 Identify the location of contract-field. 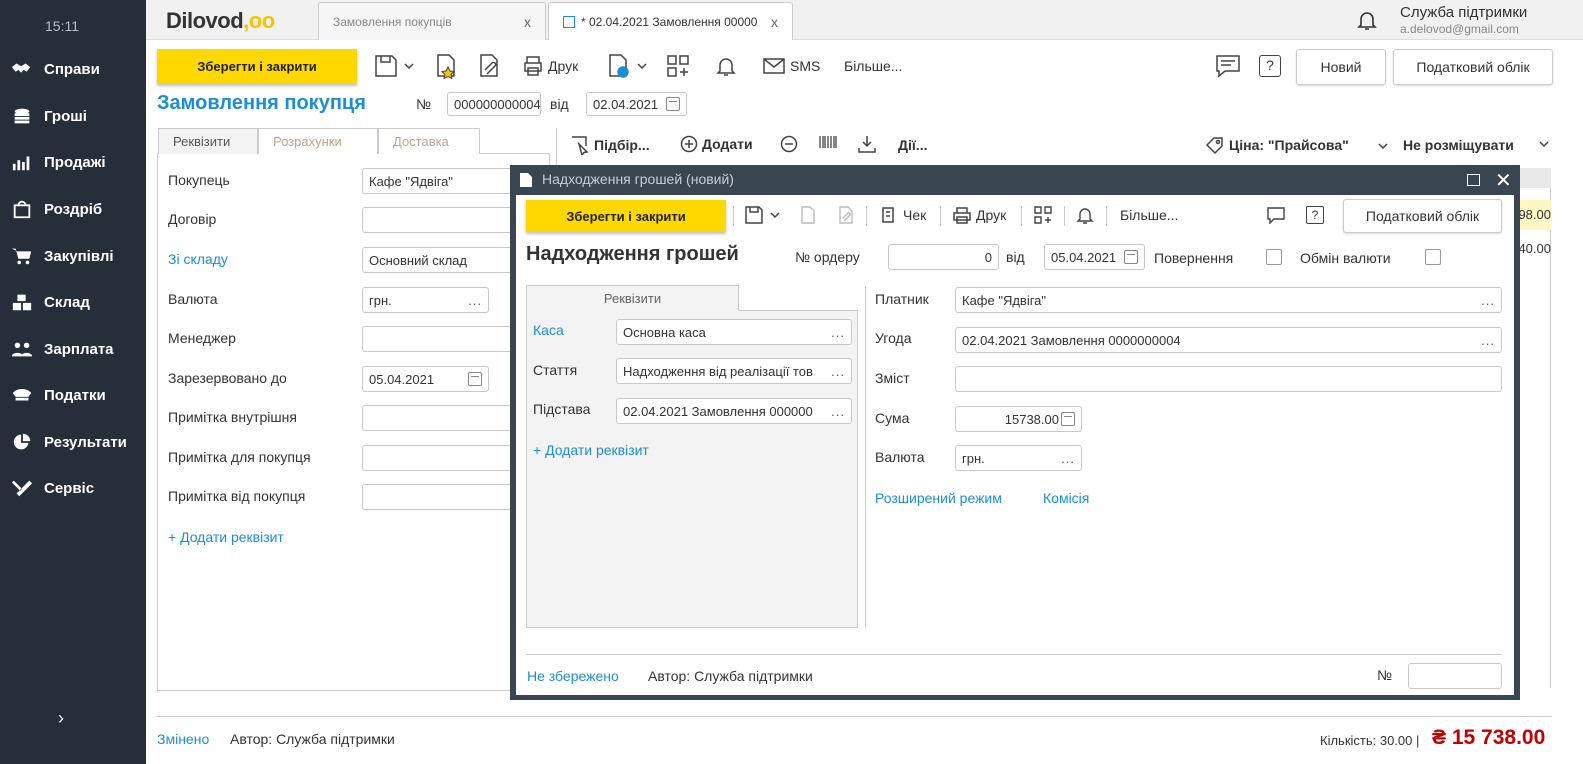
(437, 220).